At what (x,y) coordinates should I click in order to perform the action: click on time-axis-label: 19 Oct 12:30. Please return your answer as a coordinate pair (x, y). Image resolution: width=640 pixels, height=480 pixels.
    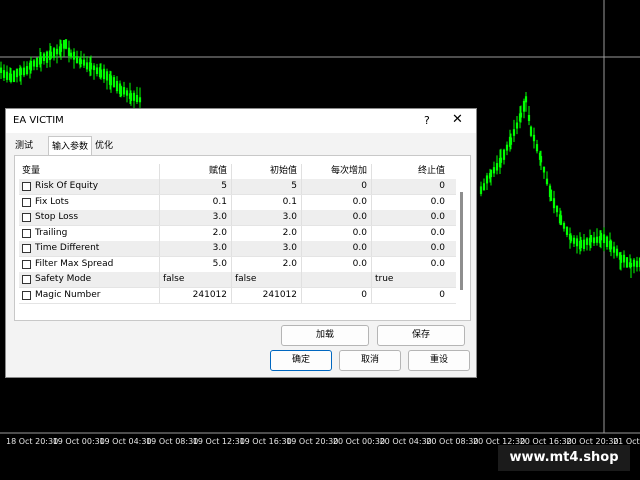
    Looking at the image, I should click on (218, 441).